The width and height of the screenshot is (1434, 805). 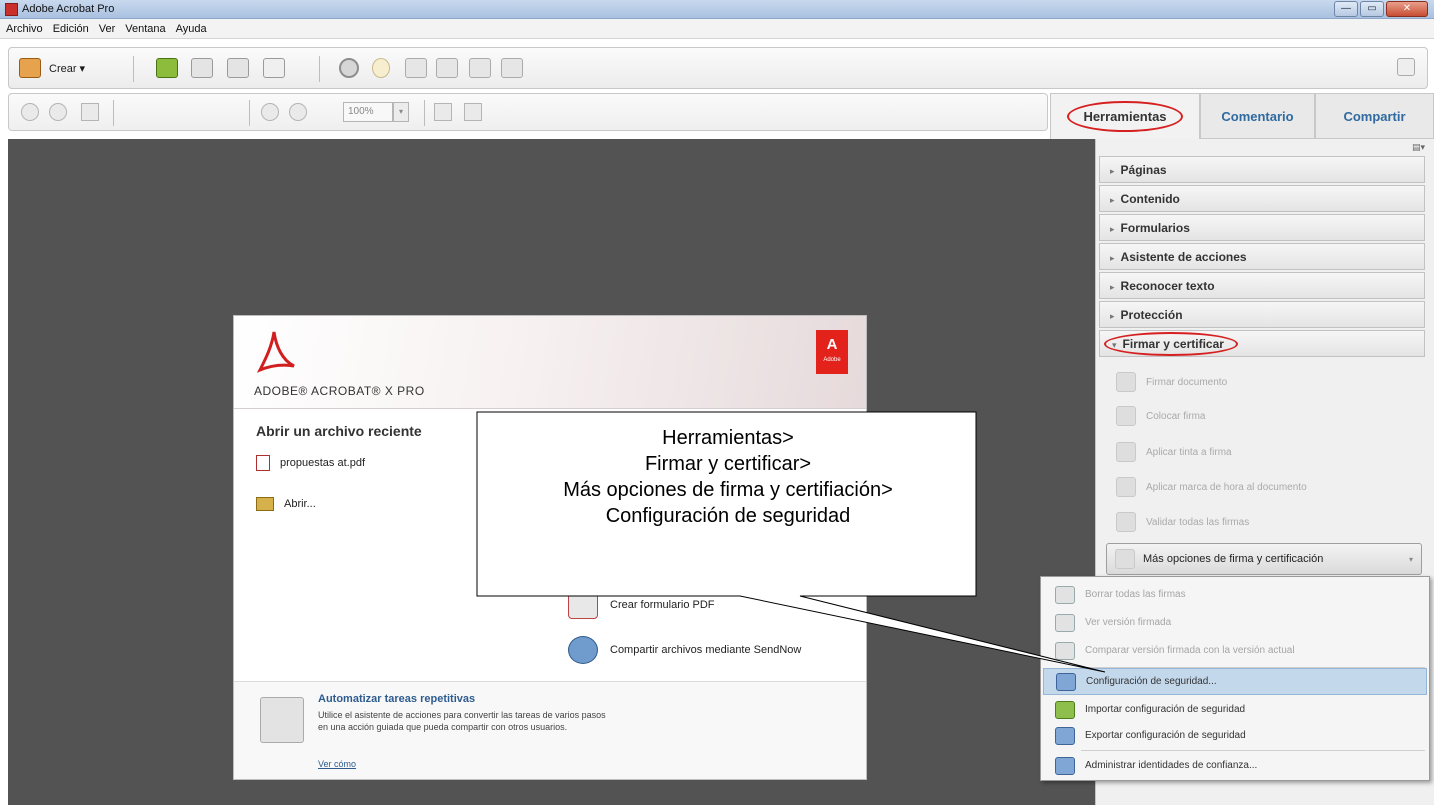 What do you see at coordinates (1126, 382) in the screenshot?
I see `sign-document-icon` at bounding box center [1126, 382].